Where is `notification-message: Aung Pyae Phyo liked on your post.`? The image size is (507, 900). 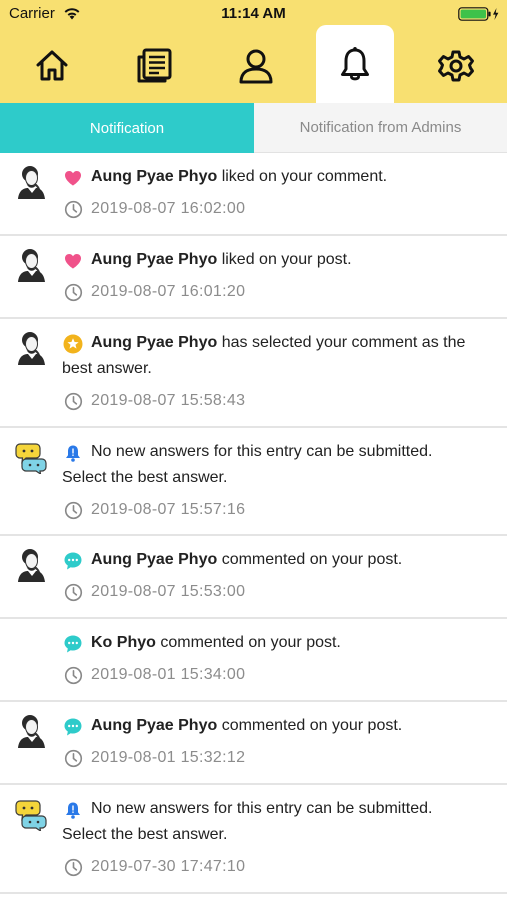
notification-message: Aung Pyae Phyo liked on your post. is located at coordinates (221, 259).